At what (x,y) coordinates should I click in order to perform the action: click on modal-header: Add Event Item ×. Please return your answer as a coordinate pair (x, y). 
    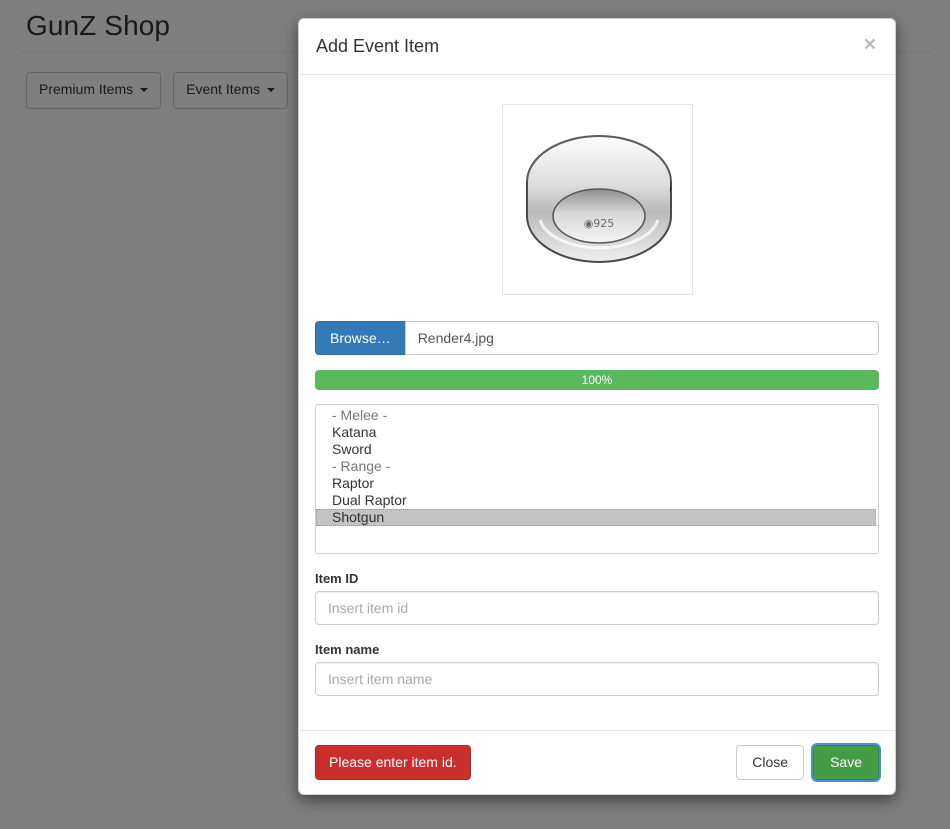
    Looking at the image, I should click on (597, 47).